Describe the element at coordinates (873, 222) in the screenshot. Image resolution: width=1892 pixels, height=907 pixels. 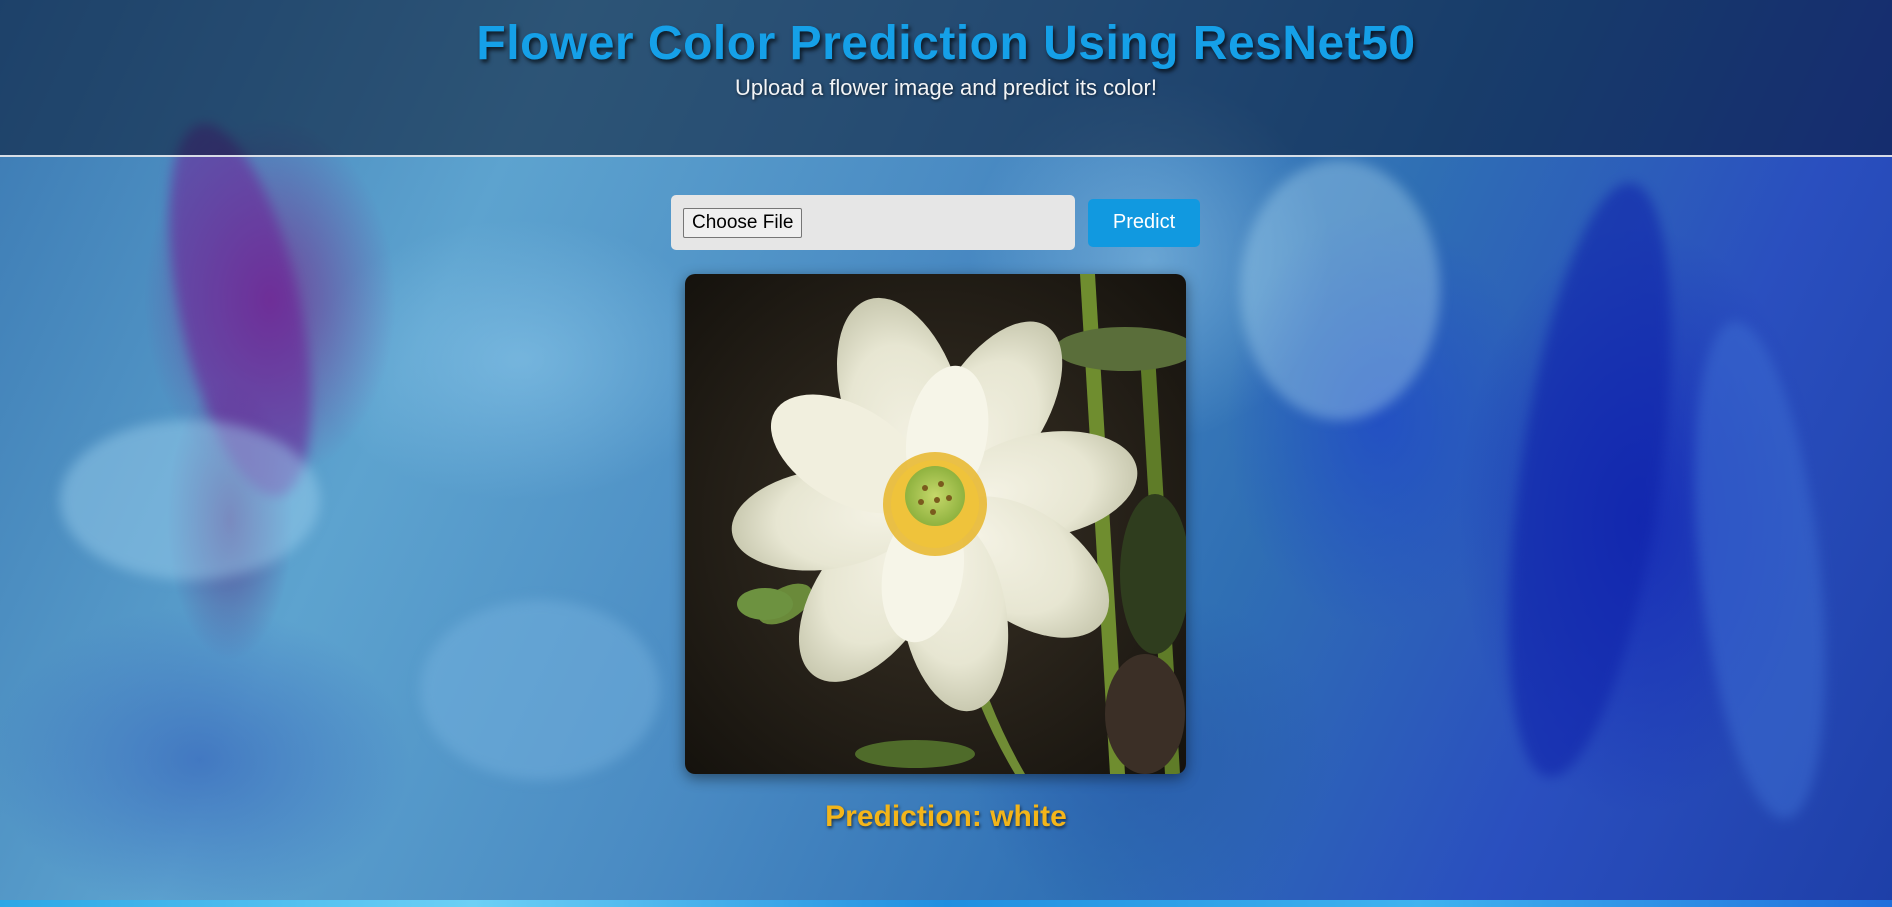
I see `file-input: Choose File` at that location.